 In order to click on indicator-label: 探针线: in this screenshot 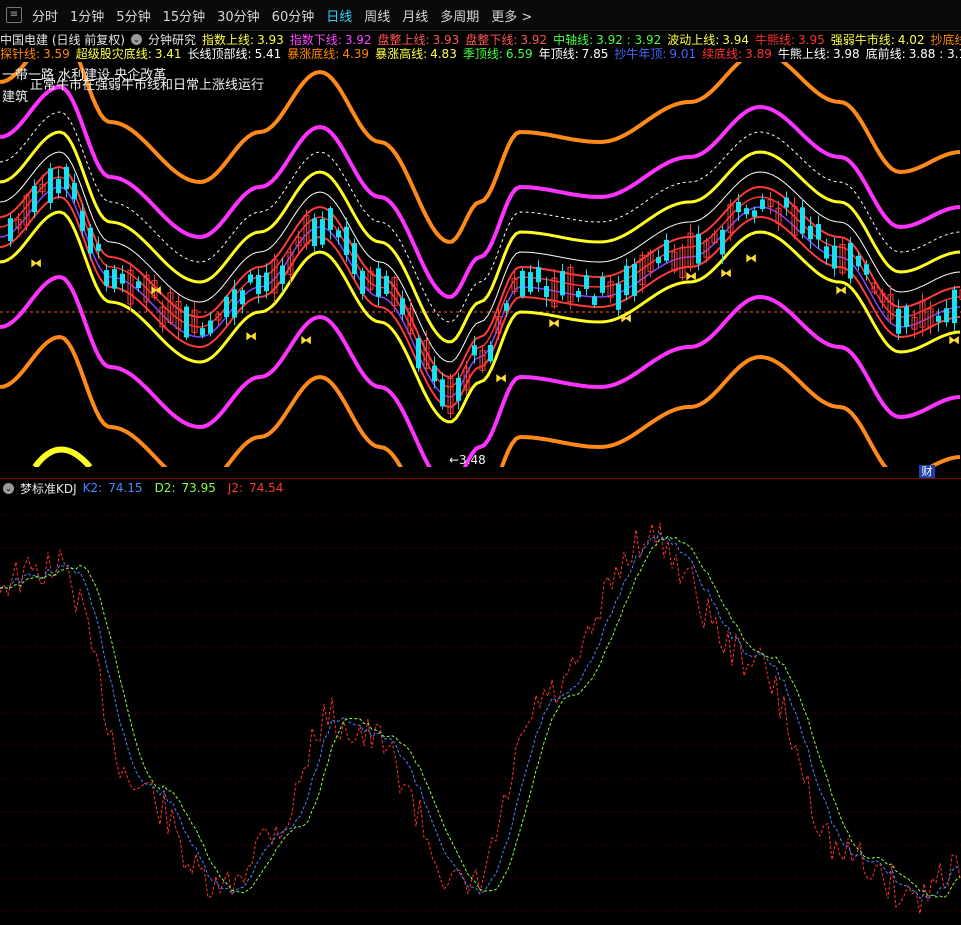, I will do `click(20, 54)`.